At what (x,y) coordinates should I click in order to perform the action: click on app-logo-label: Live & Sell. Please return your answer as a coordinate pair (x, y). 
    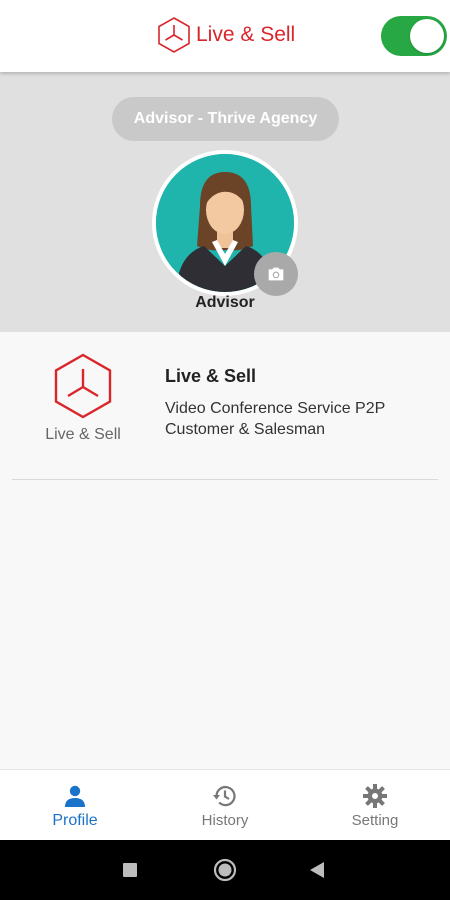
    Looking at the image, I should click on (83, 434).